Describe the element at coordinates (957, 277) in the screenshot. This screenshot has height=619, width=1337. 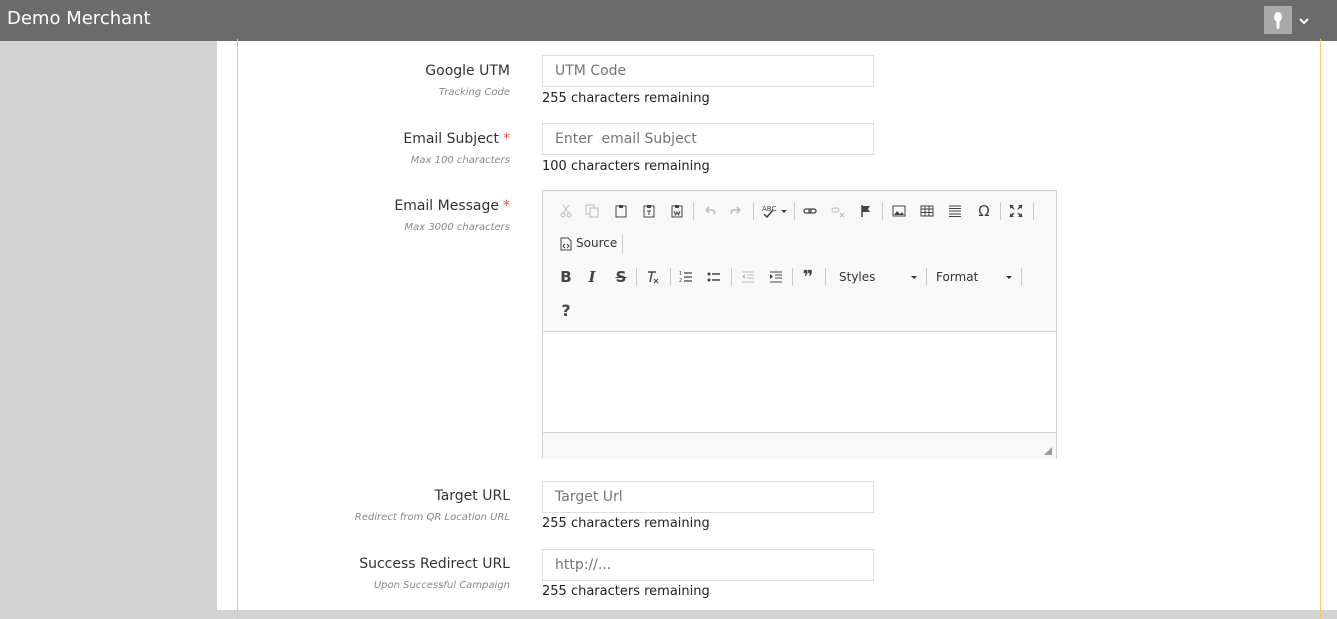
I see `format-dropdown-label: Format` at that location.